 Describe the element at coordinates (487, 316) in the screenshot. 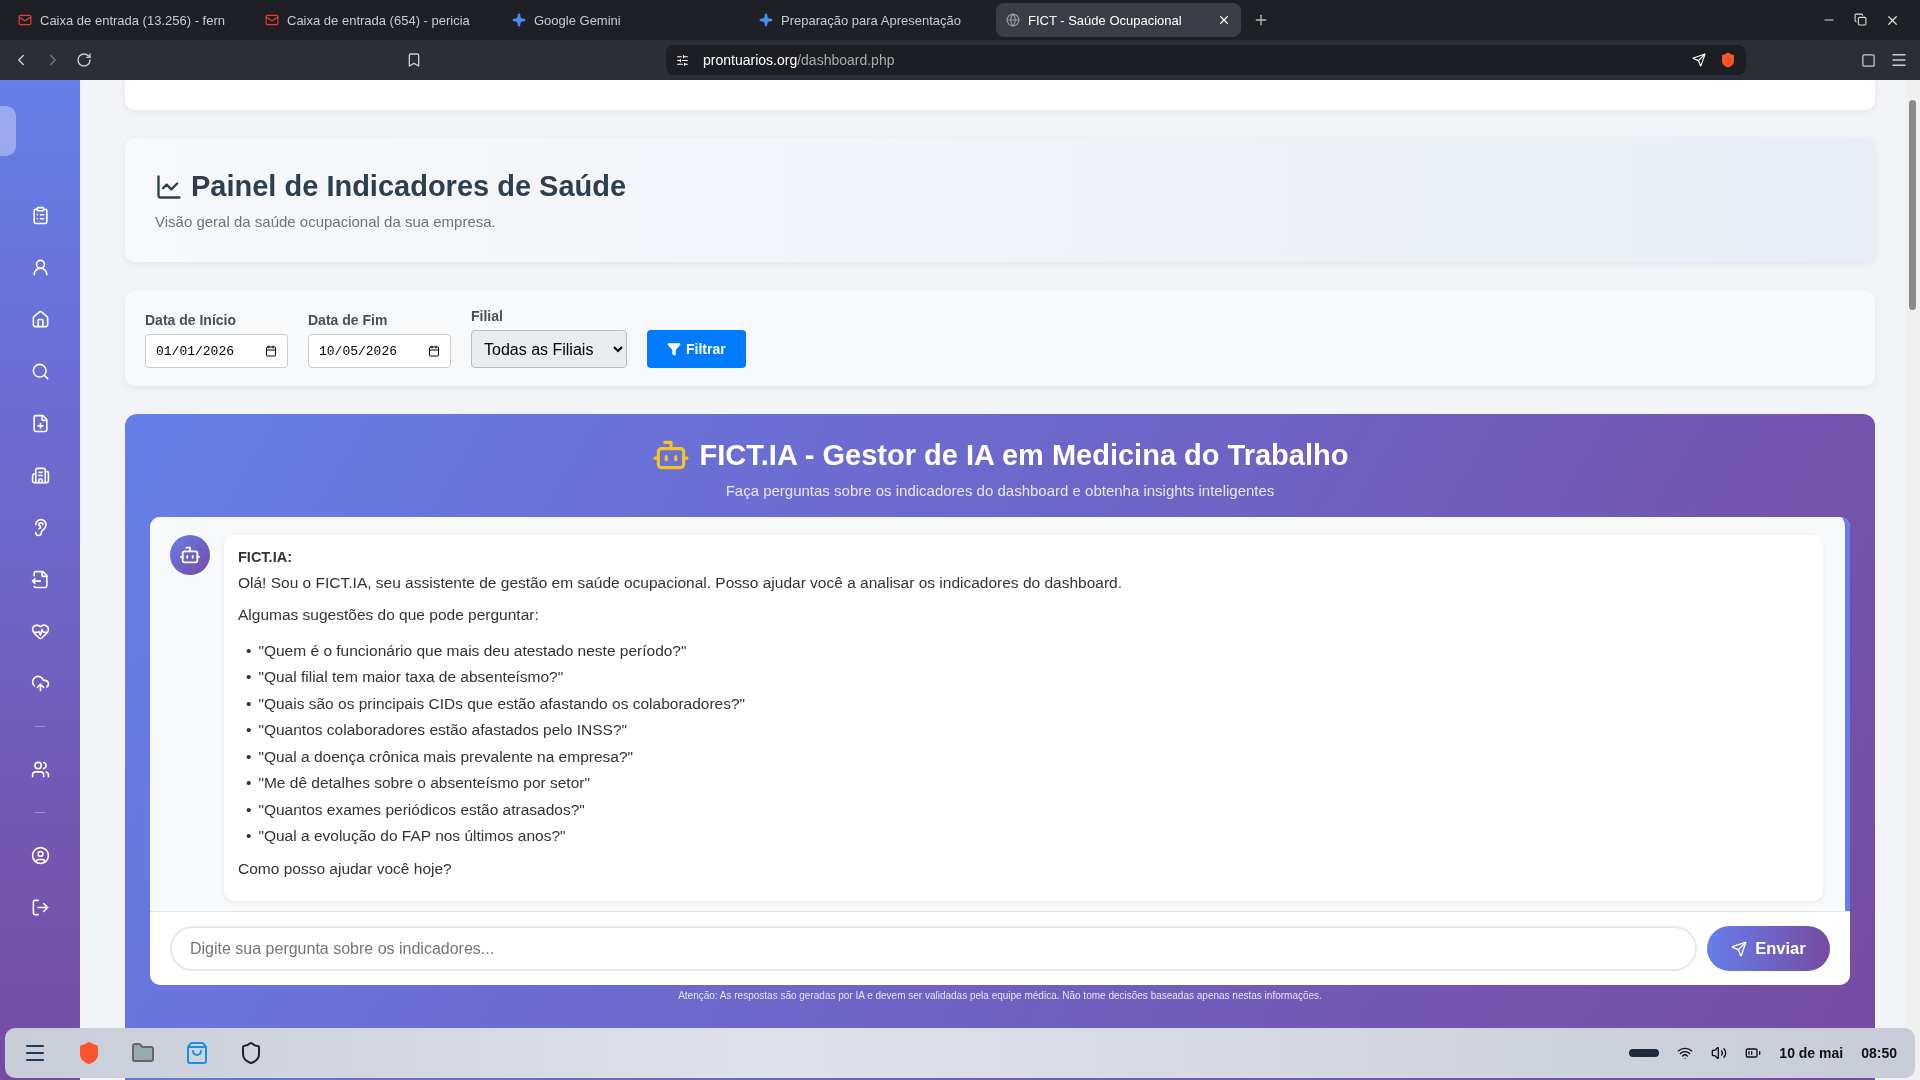

I see `field-label: Filial` at that location.